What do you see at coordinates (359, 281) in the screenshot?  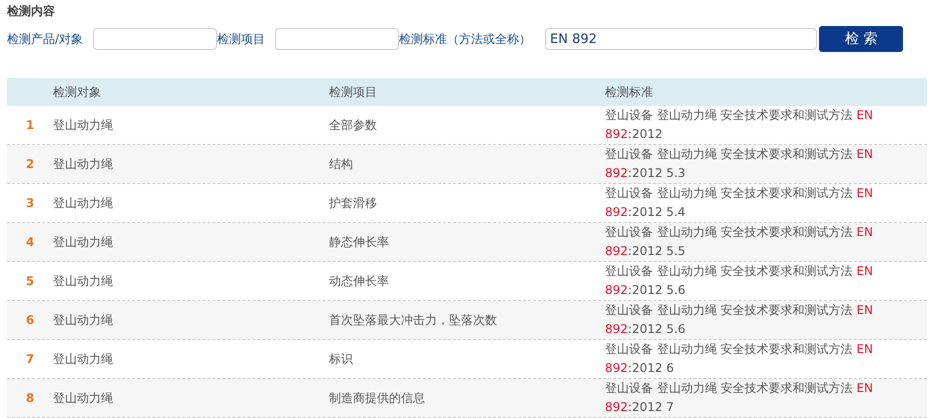 I see `table-cell-text: 动态伸长率` at bounding box center [359, 281].